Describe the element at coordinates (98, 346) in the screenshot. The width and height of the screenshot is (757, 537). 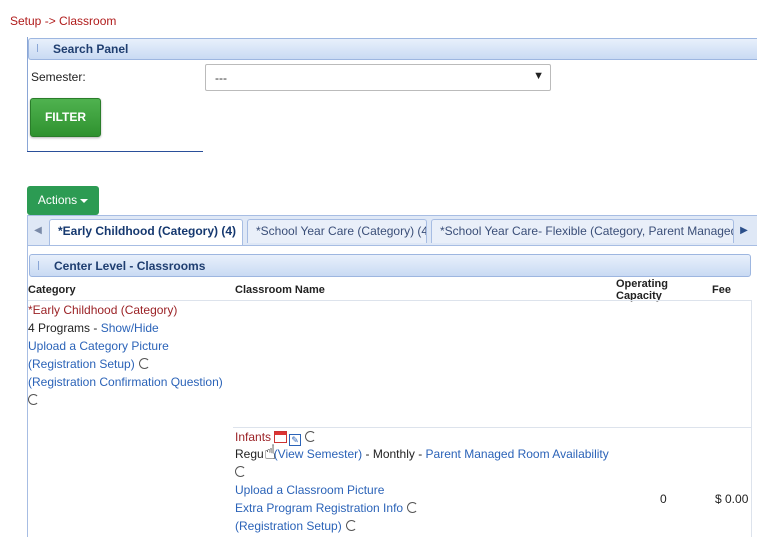
I see `upload-category-picture-link: Upload a Category Picture` at that location.